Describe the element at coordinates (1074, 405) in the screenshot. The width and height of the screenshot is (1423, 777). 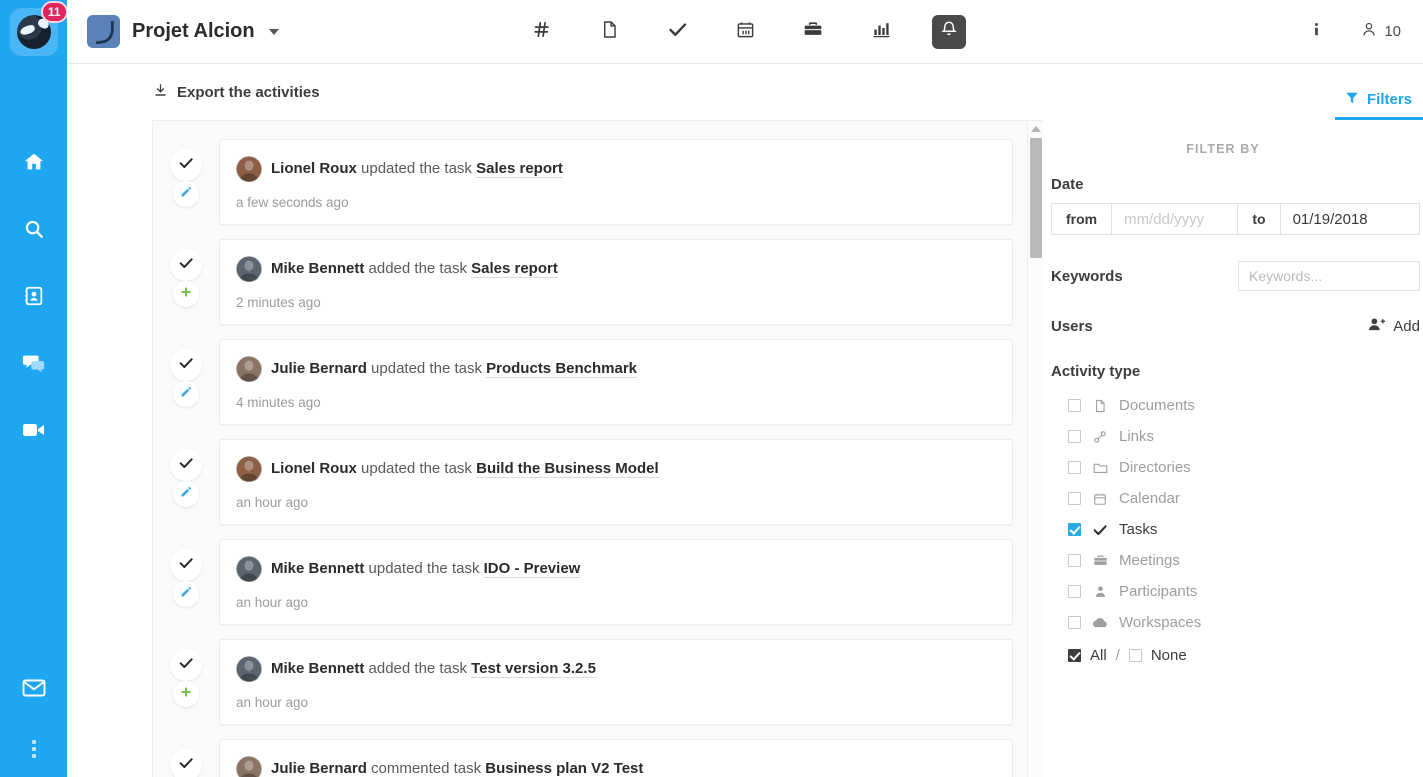
I see `checkbox-documents` at that location.